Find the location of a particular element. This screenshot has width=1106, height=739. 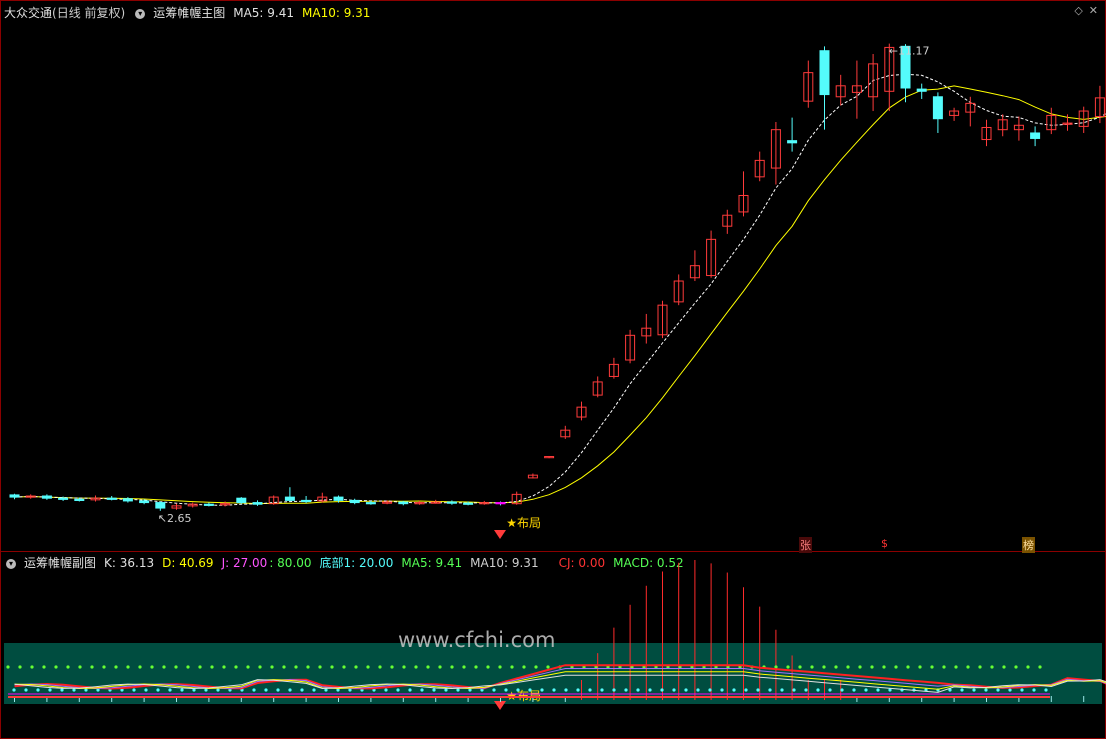

high-price-label: ←11.17 is located at coordinates (909, 51).